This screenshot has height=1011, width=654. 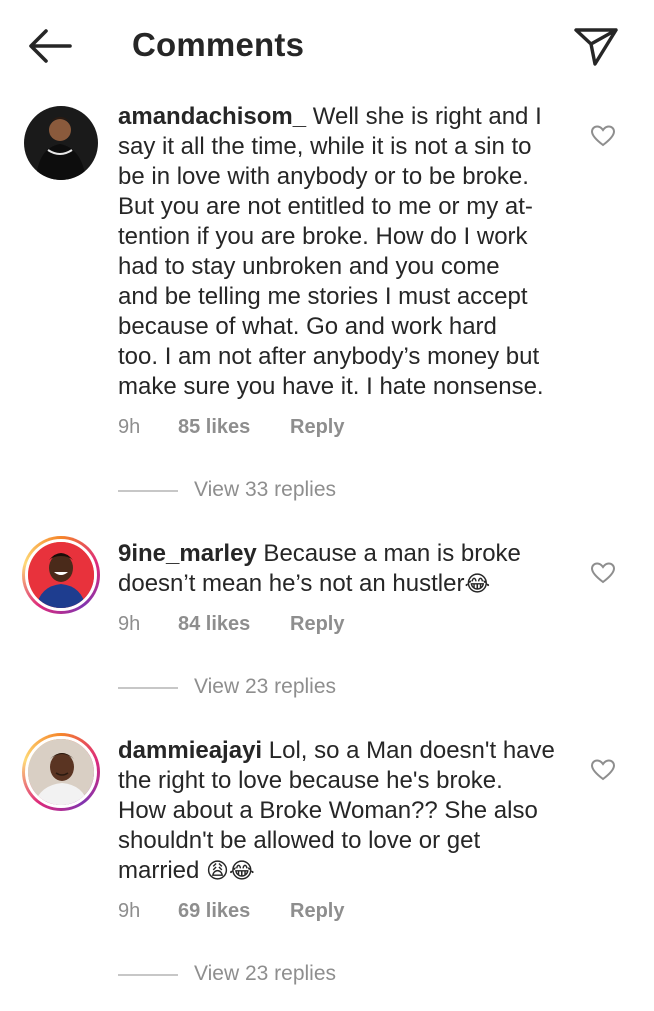 I want to click on comment-likes: 85 likes, so click(x=214, y=427).